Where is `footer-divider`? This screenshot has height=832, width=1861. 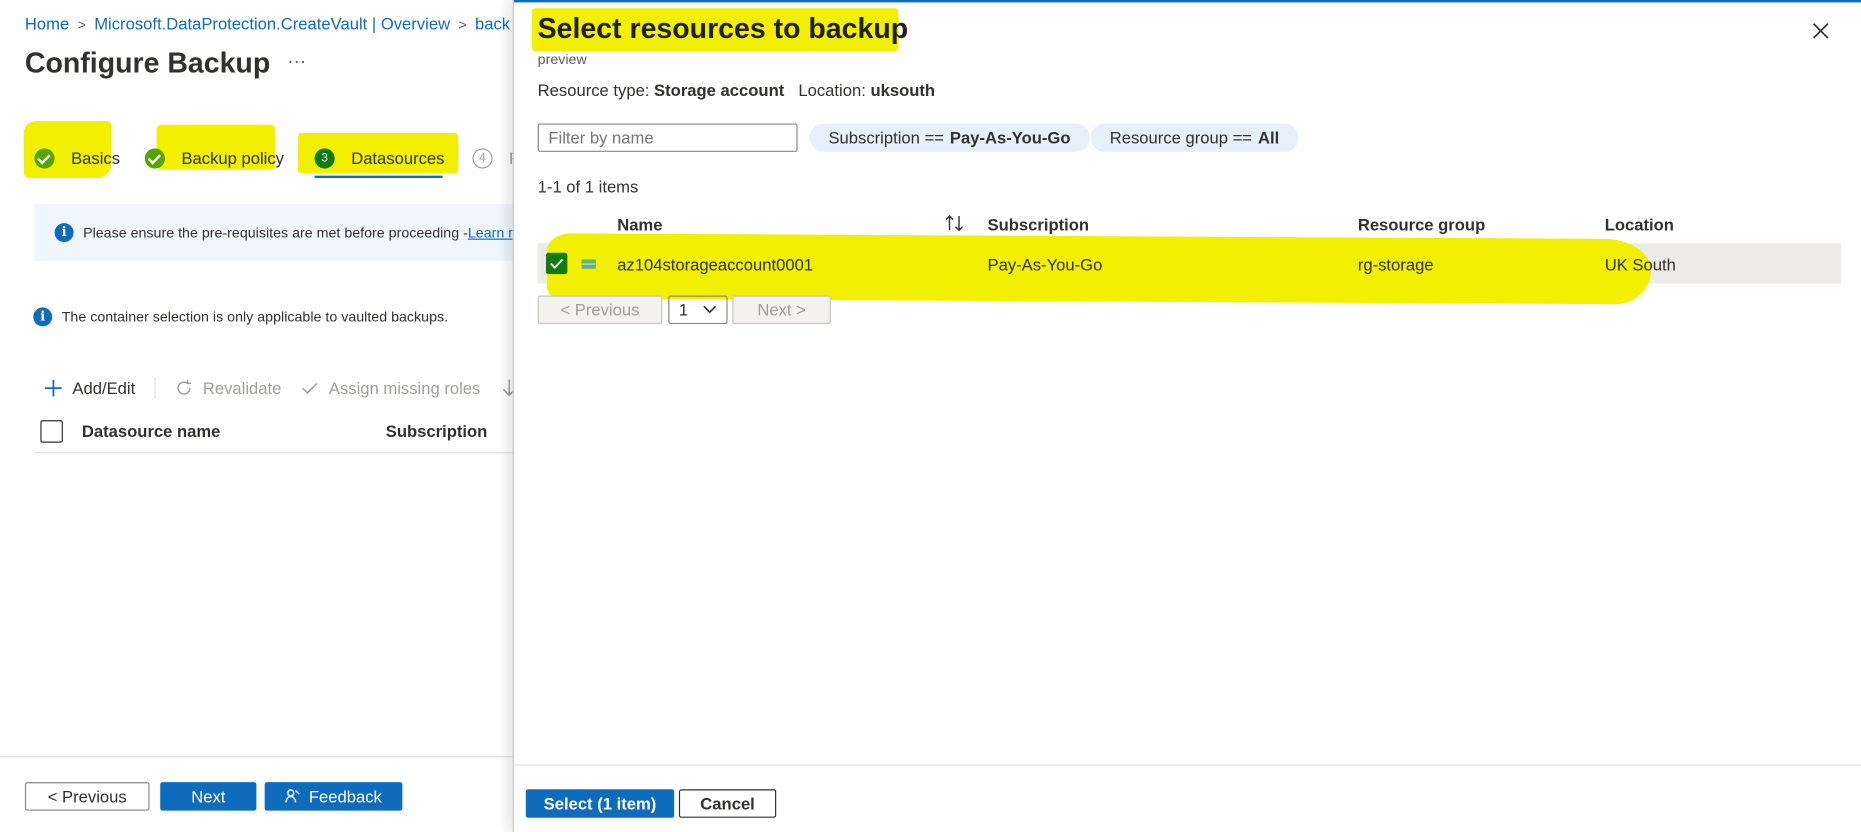
footer-divider is located at coordinates (256, 757).